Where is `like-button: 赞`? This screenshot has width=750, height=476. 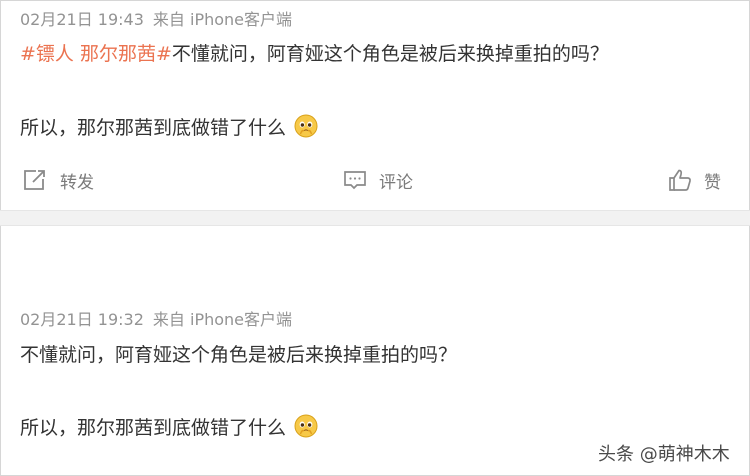
like-button: 赞 is located at coordinates (694, 180).